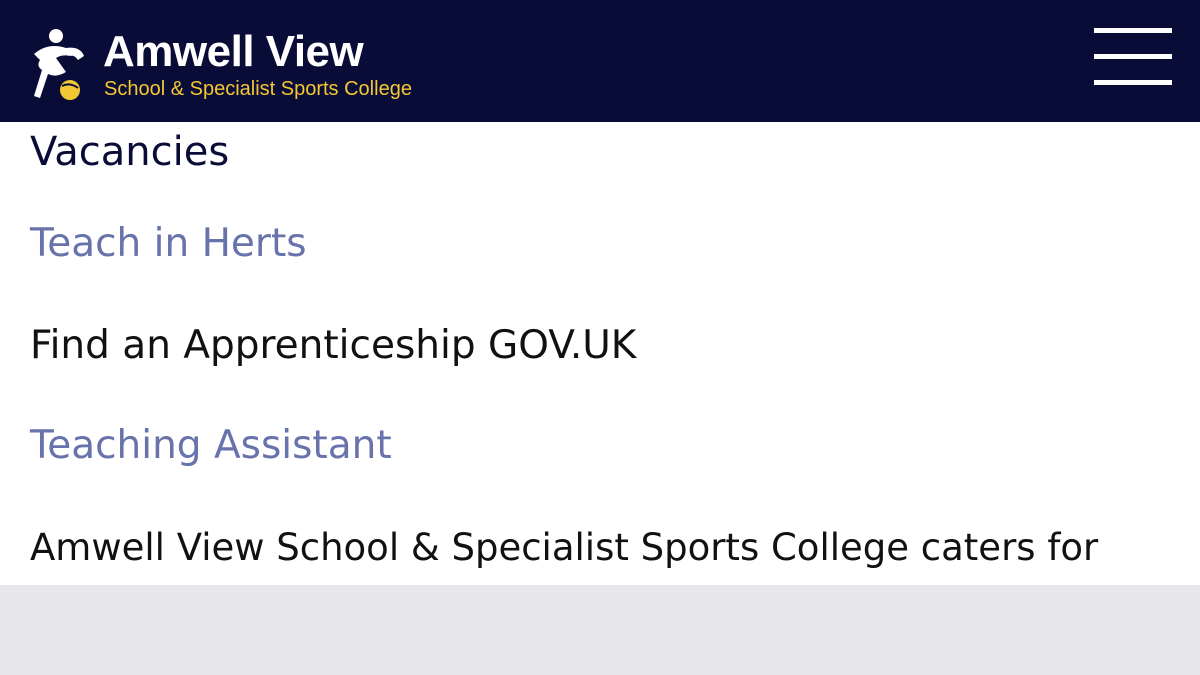 The height and width of the screenshot is (675, 1200). Describe the element at coordinates (233, 52) in the screenshot. I see `brand-name: Amwell View` at that location.